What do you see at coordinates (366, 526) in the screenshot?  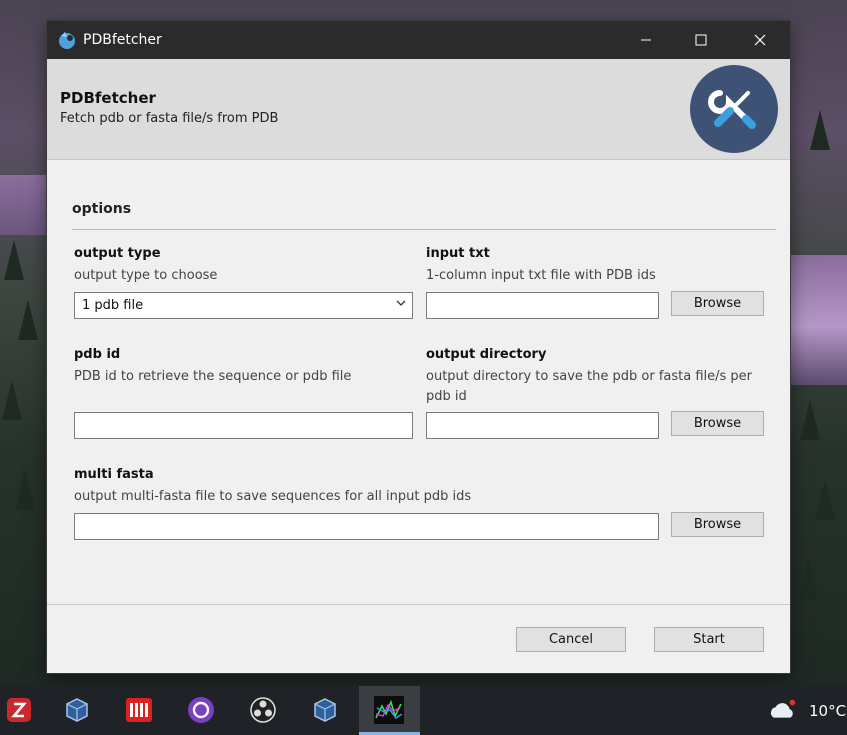 I see `multi-fasta-field` at bounding box center [366, 526].